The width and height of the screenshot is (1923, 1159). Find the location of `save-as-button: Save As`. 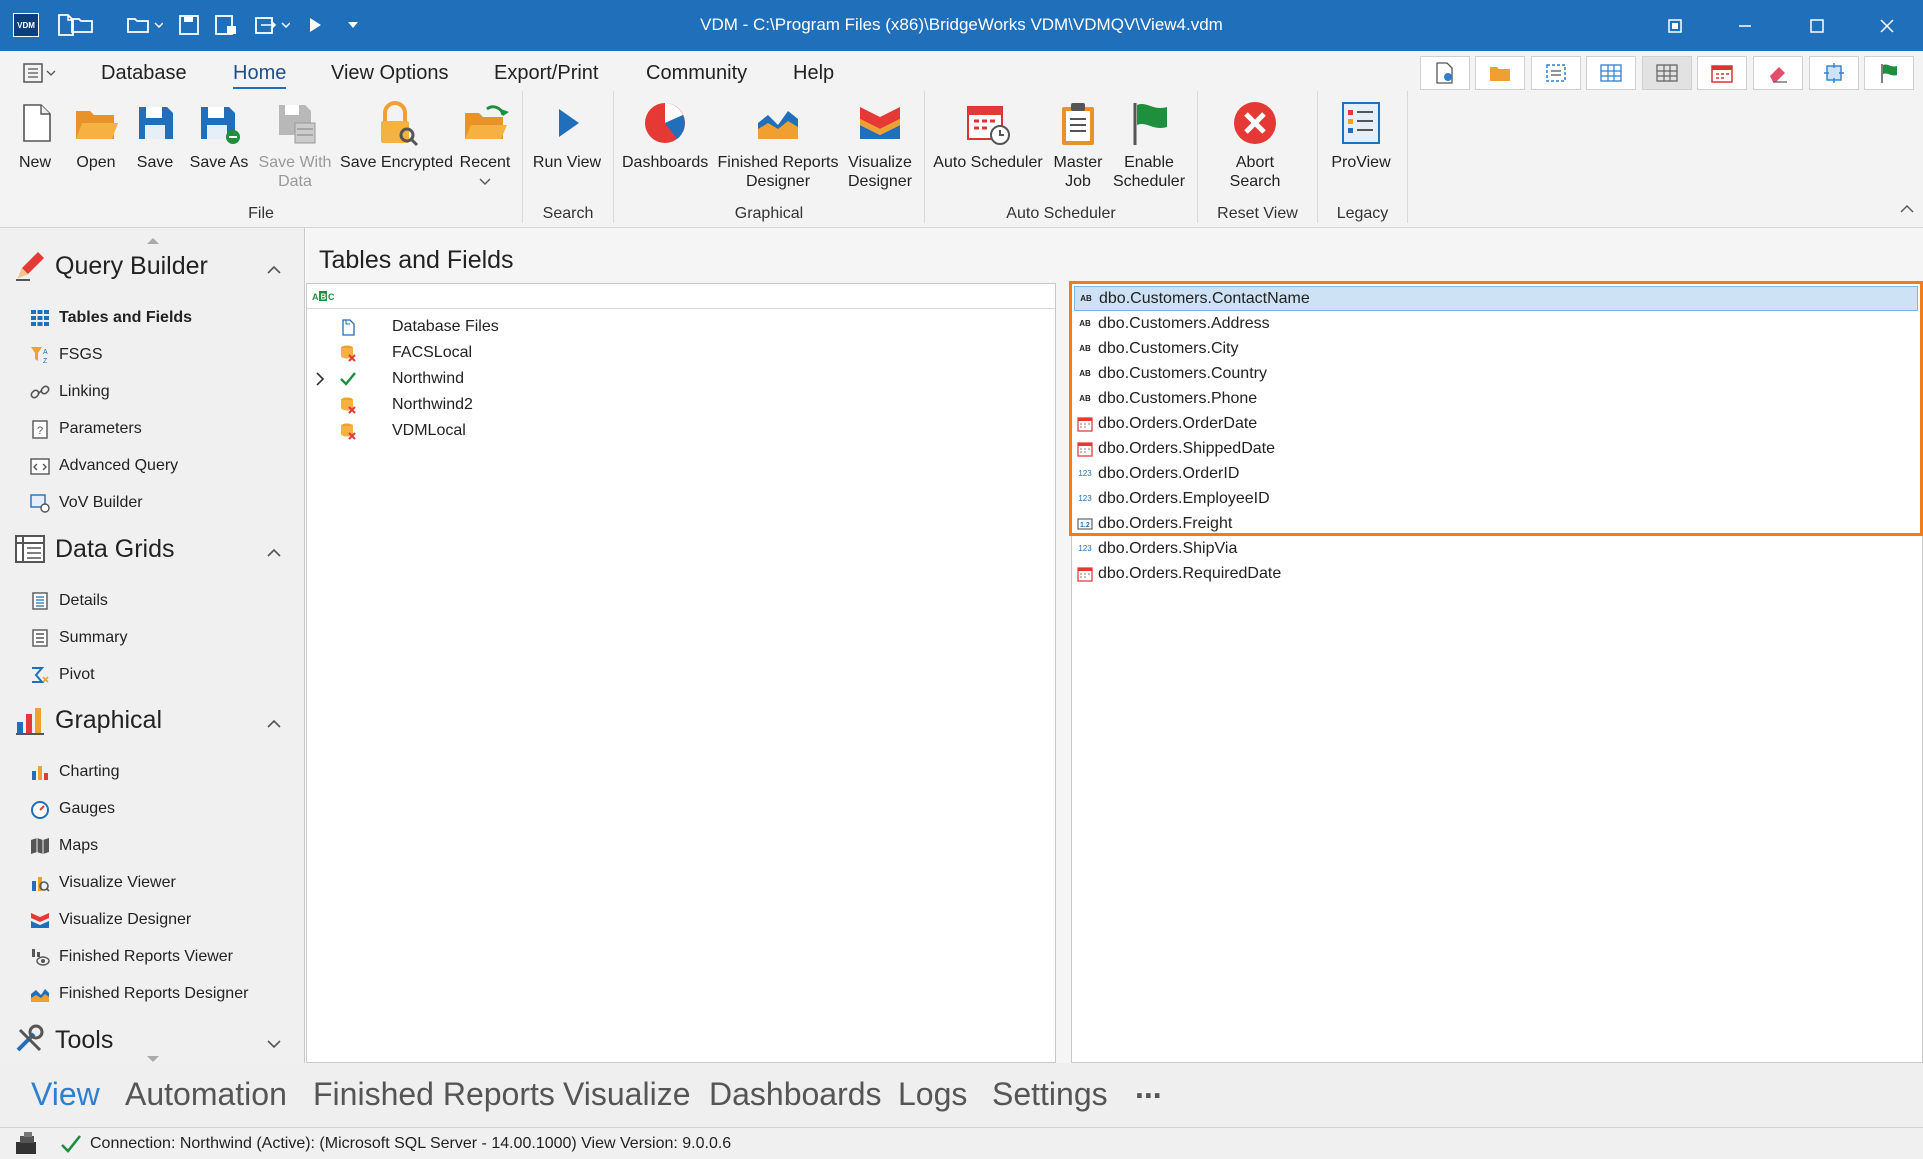

save-as-button: Save As is located at coordinates (219, 135).